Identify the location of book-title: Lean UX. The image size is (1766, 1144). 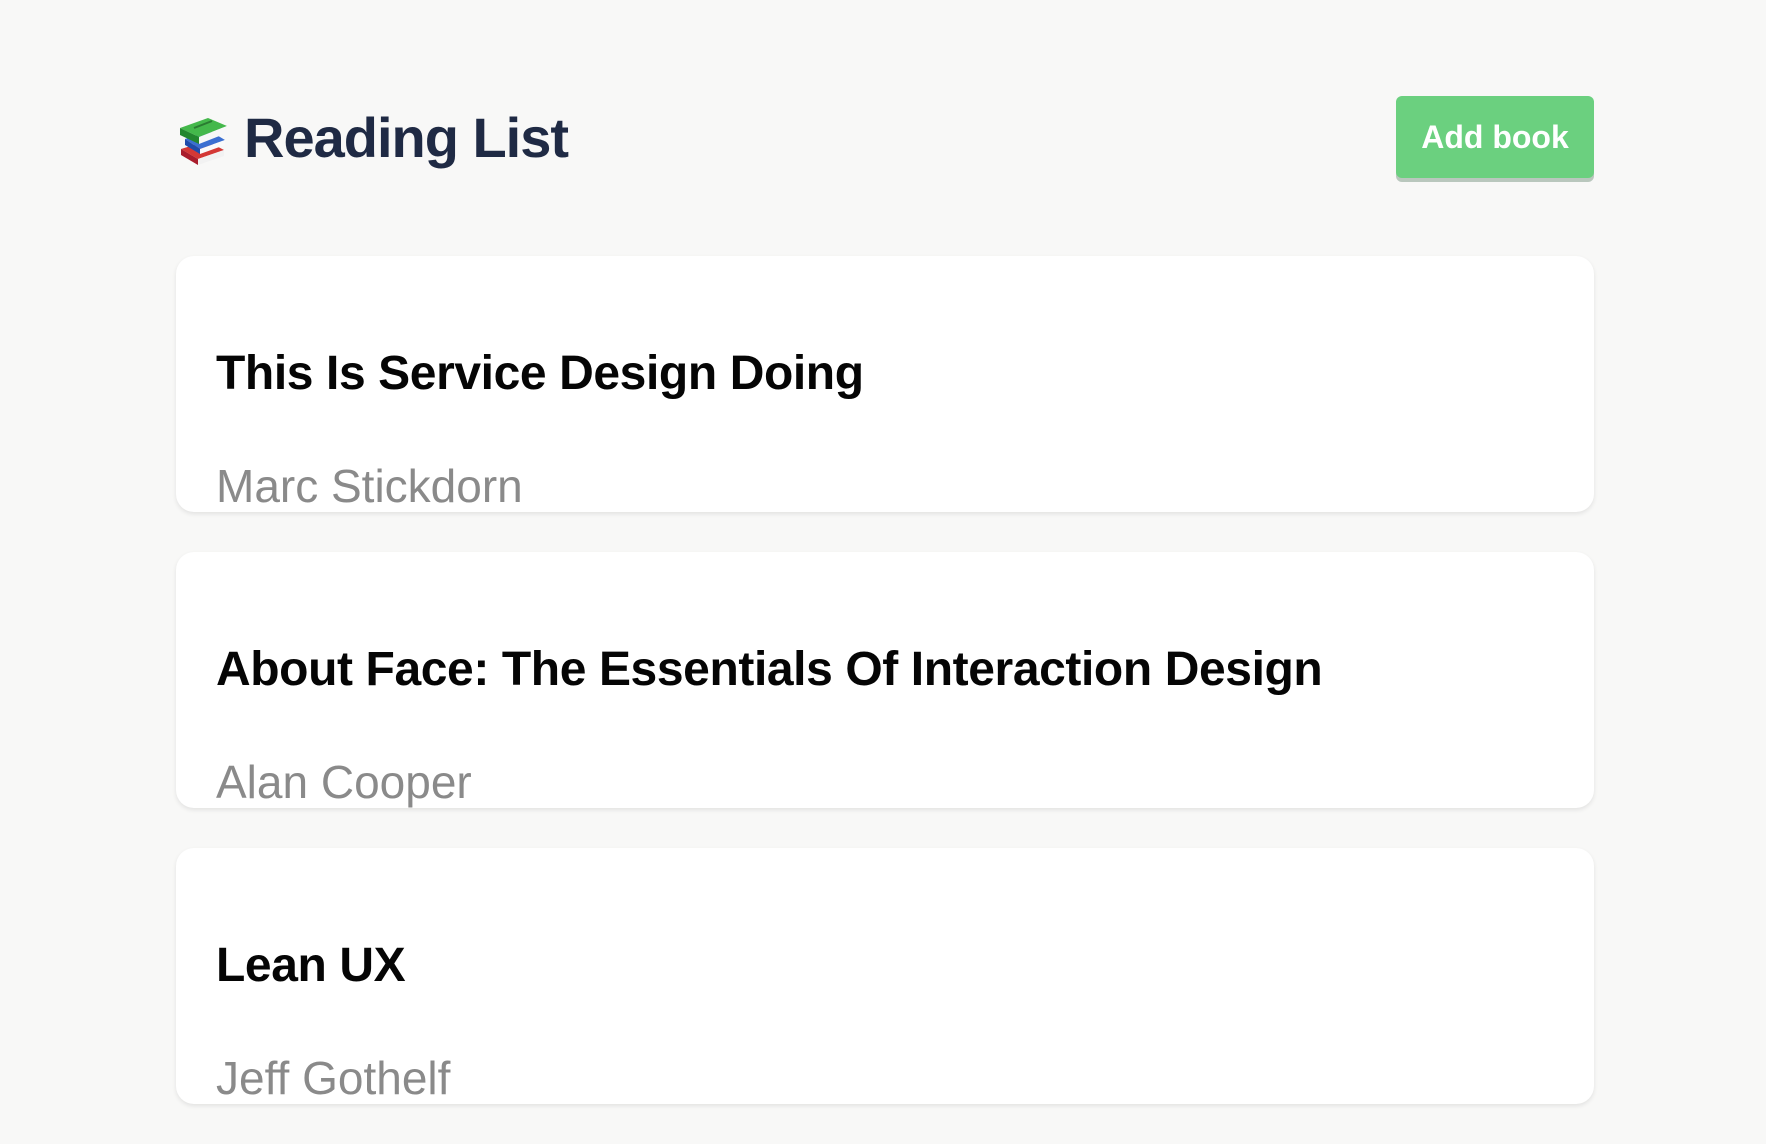
(311, 965).